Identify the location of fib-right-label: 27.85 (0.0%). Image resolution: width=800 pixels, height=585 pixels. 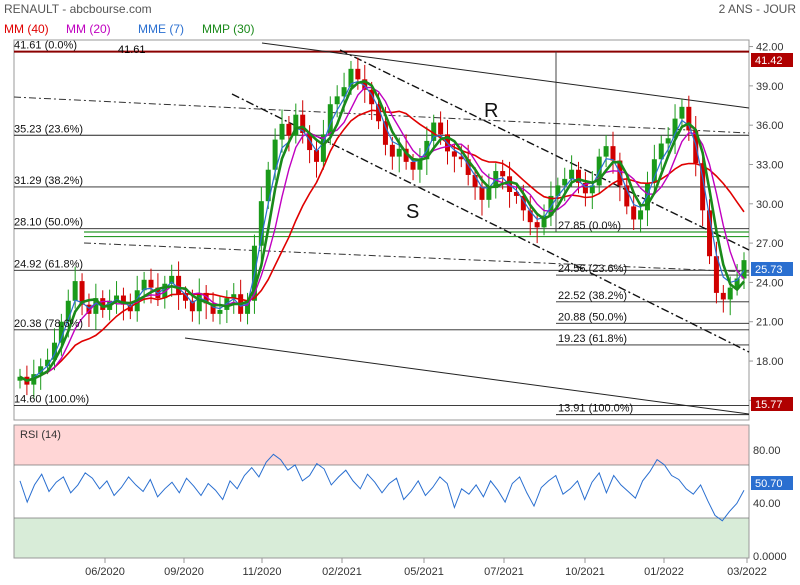
(589, 226).